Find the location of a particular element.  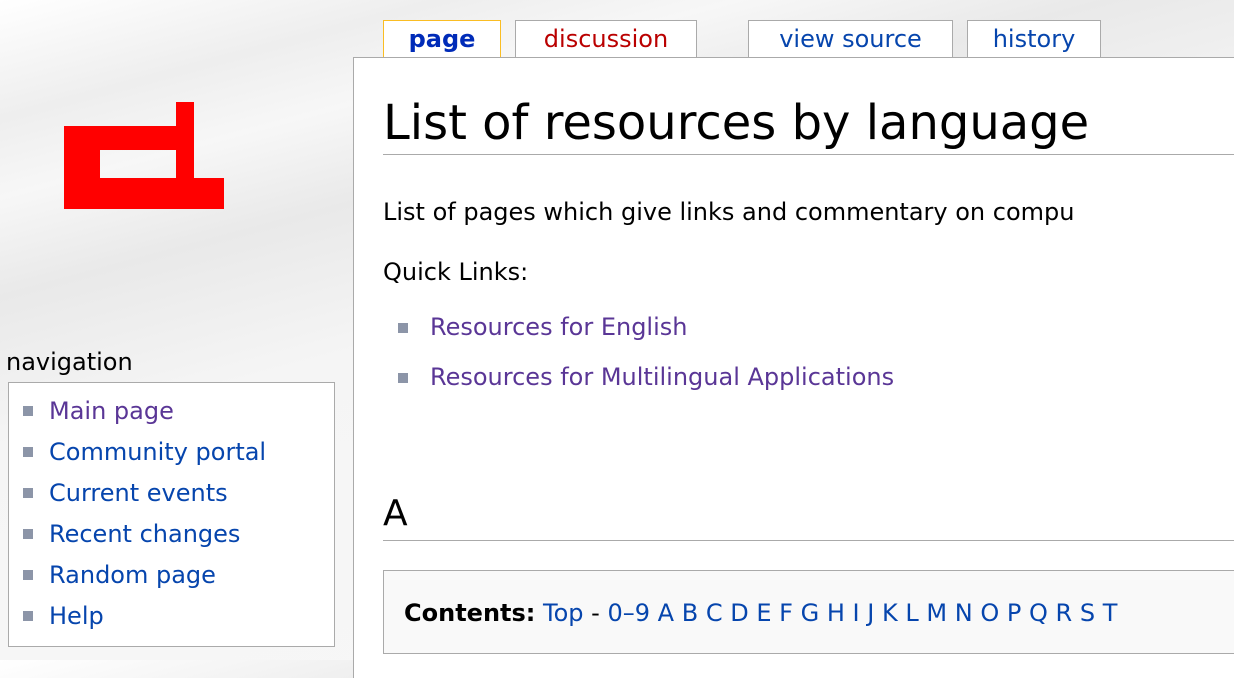

link-resources-english: Resources for English is located at coordinates (558, 327).